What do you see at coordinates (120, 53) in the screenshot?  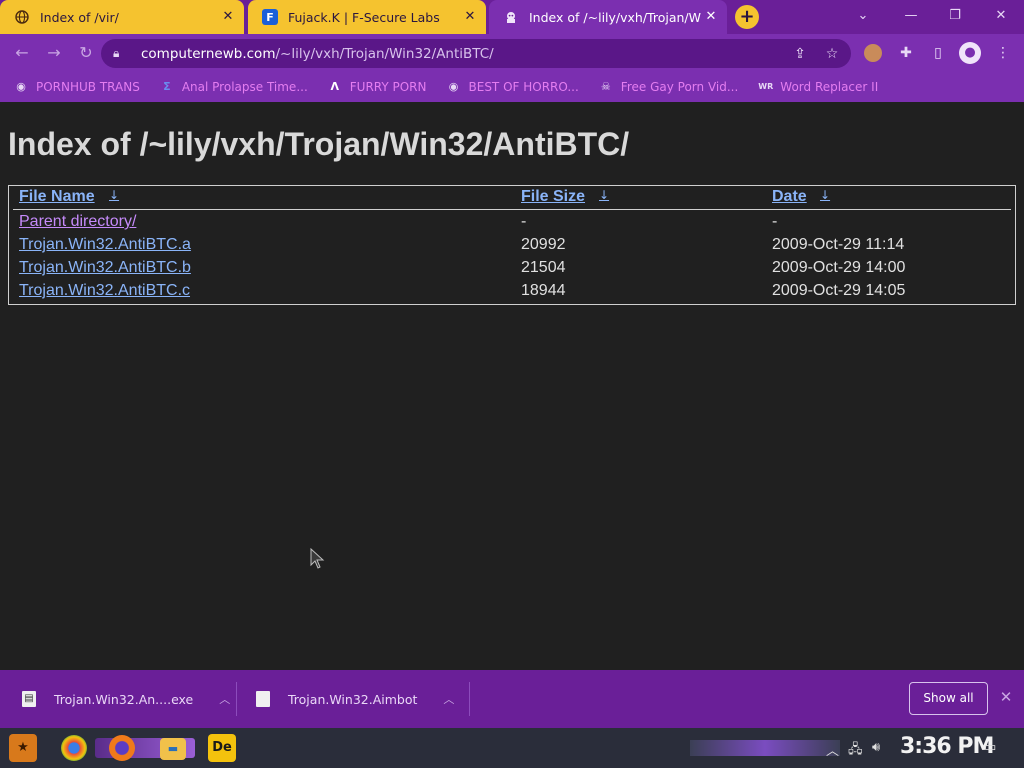 I see `lock-icon: 🔒︎` at bounding box center [120, 53].